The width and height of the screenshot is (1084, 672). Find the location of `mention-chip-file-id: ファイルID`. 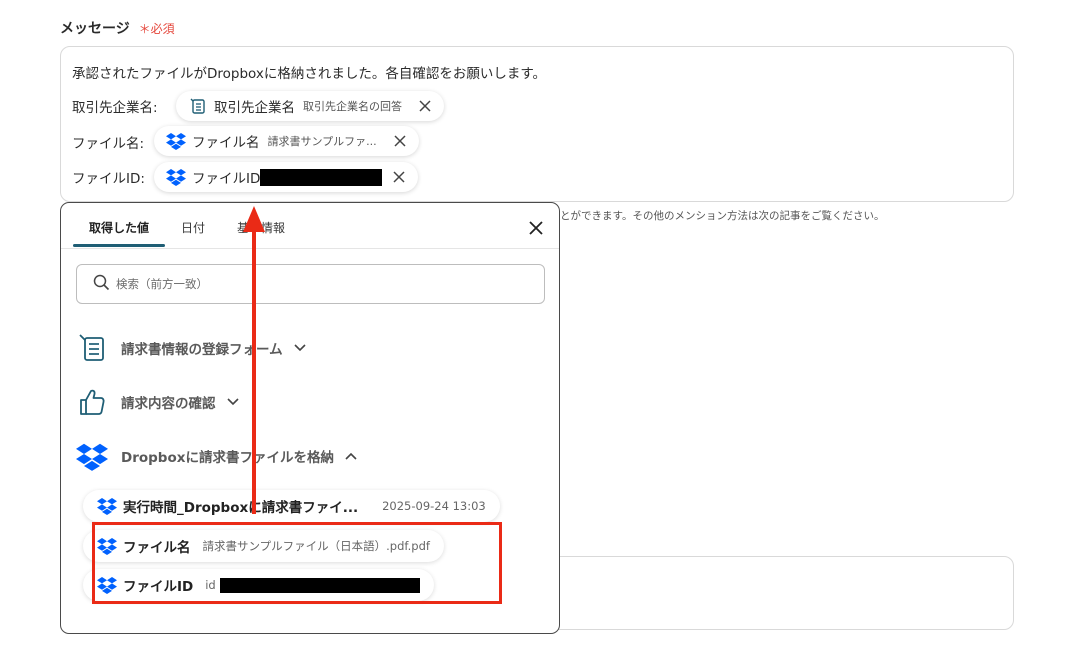

mention-chip-file-id: ファイルID is located at coordinates (286, 177).